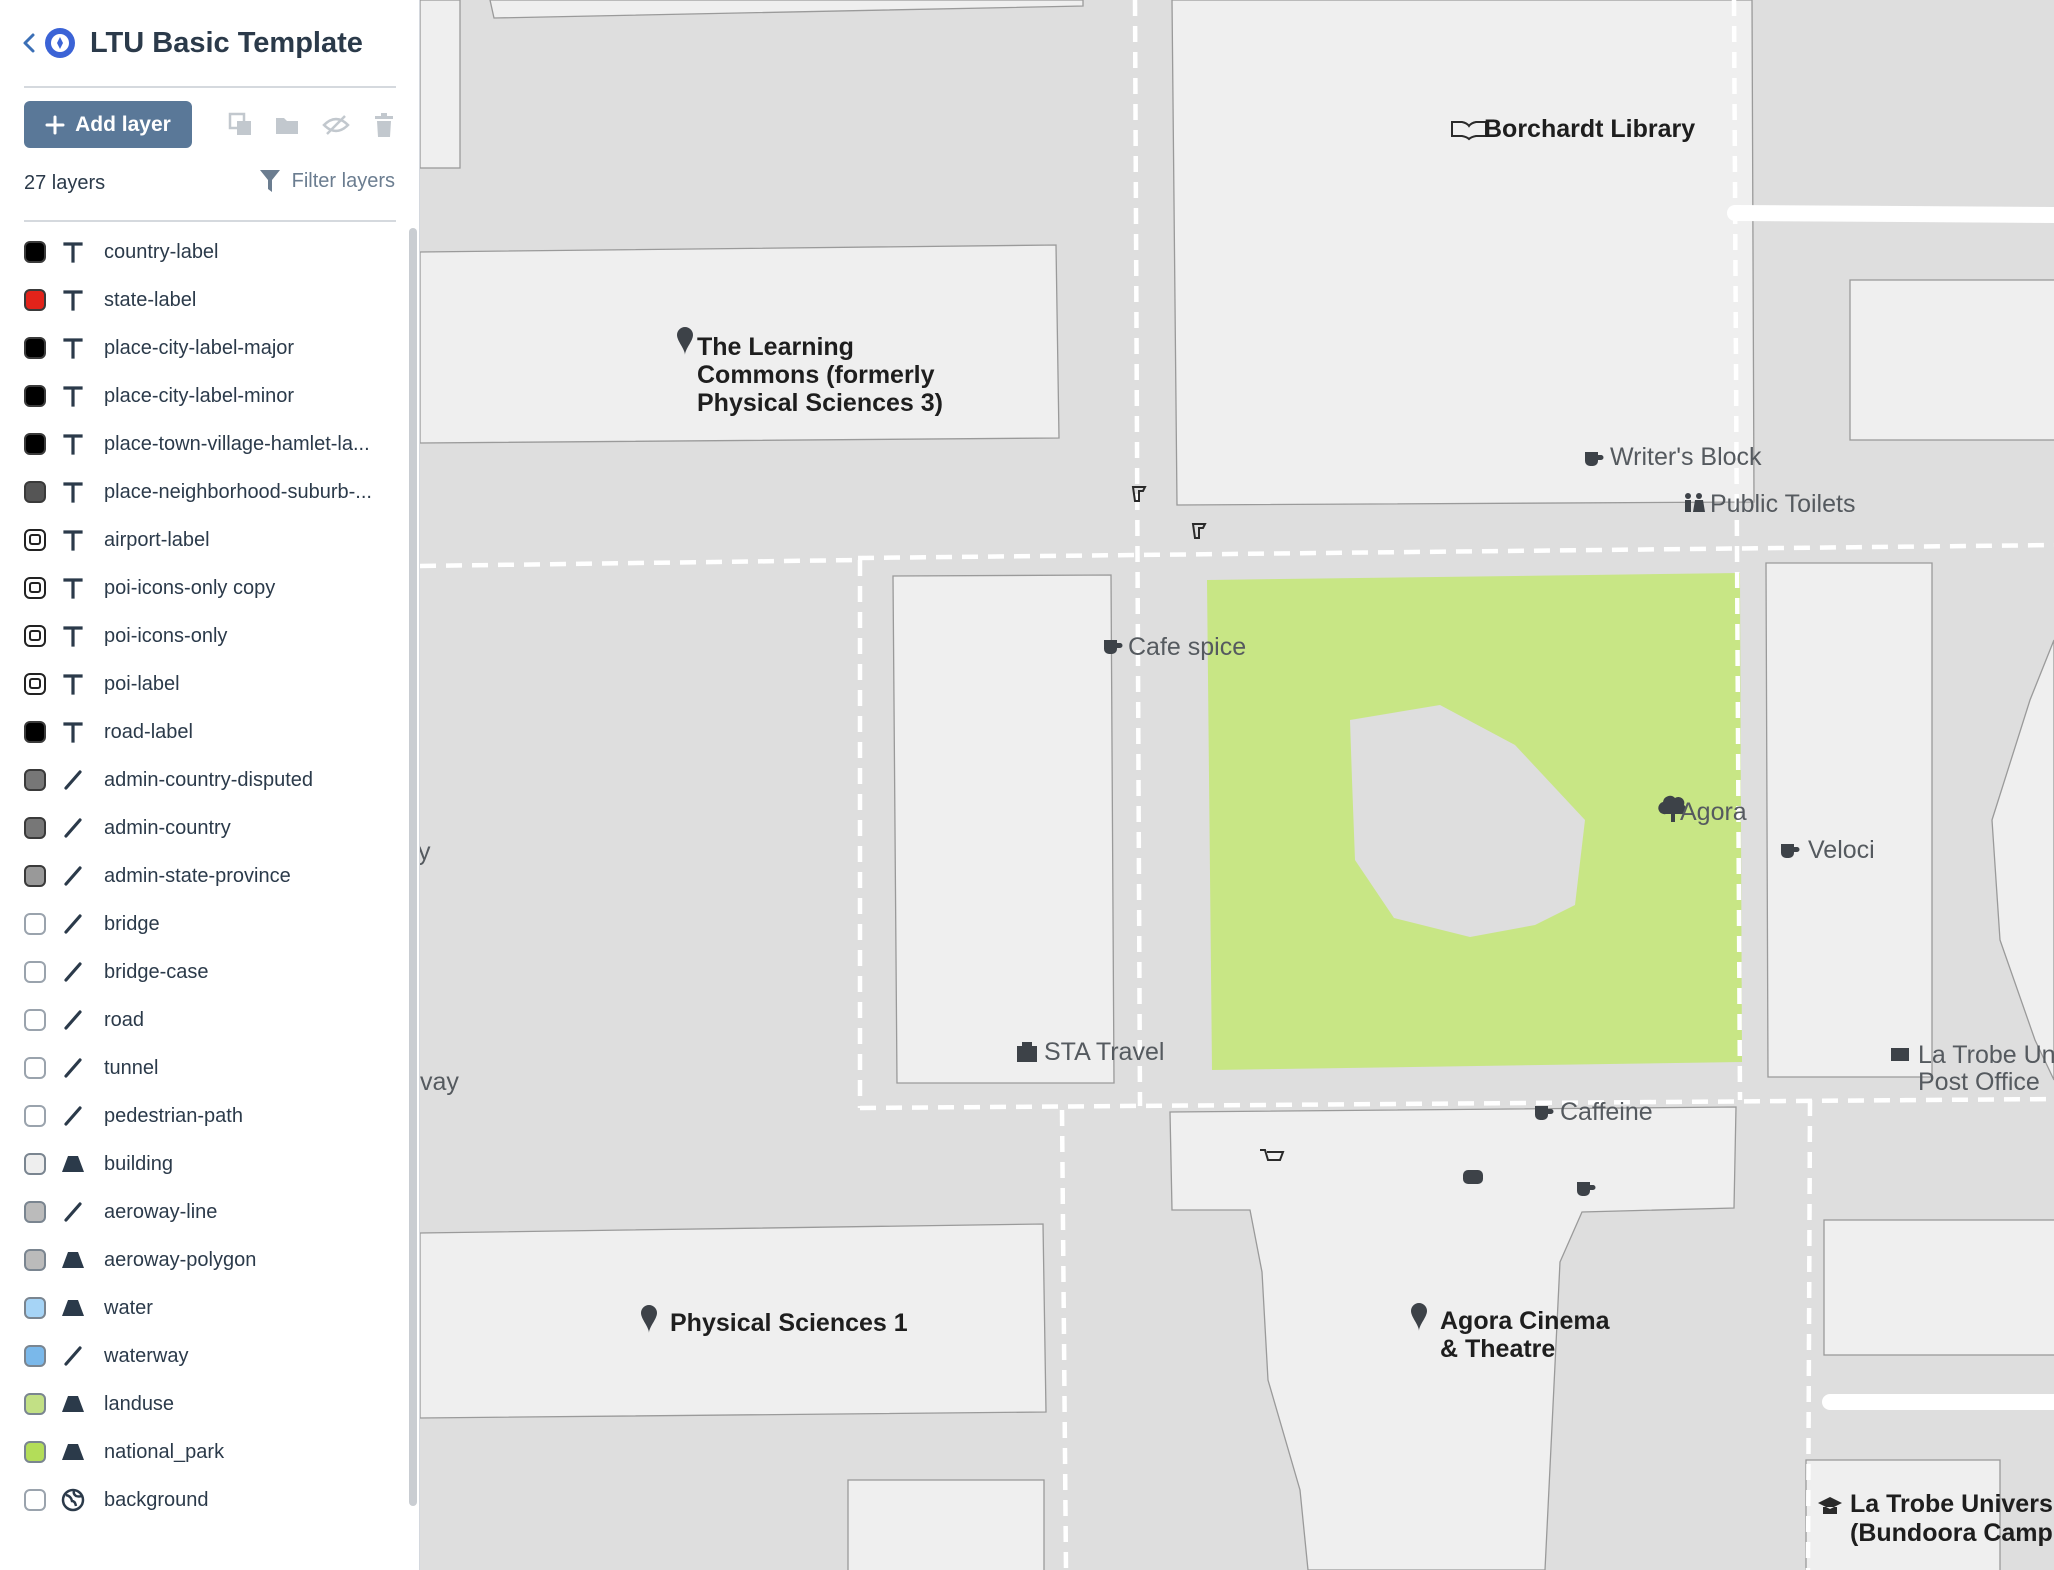 The width and height of the screenshot is (2054, 1570). What do you see at coordinates (65, 183) in the screenshot?
I see `layer-count: 27 layers` at bounding box center [65, 183].